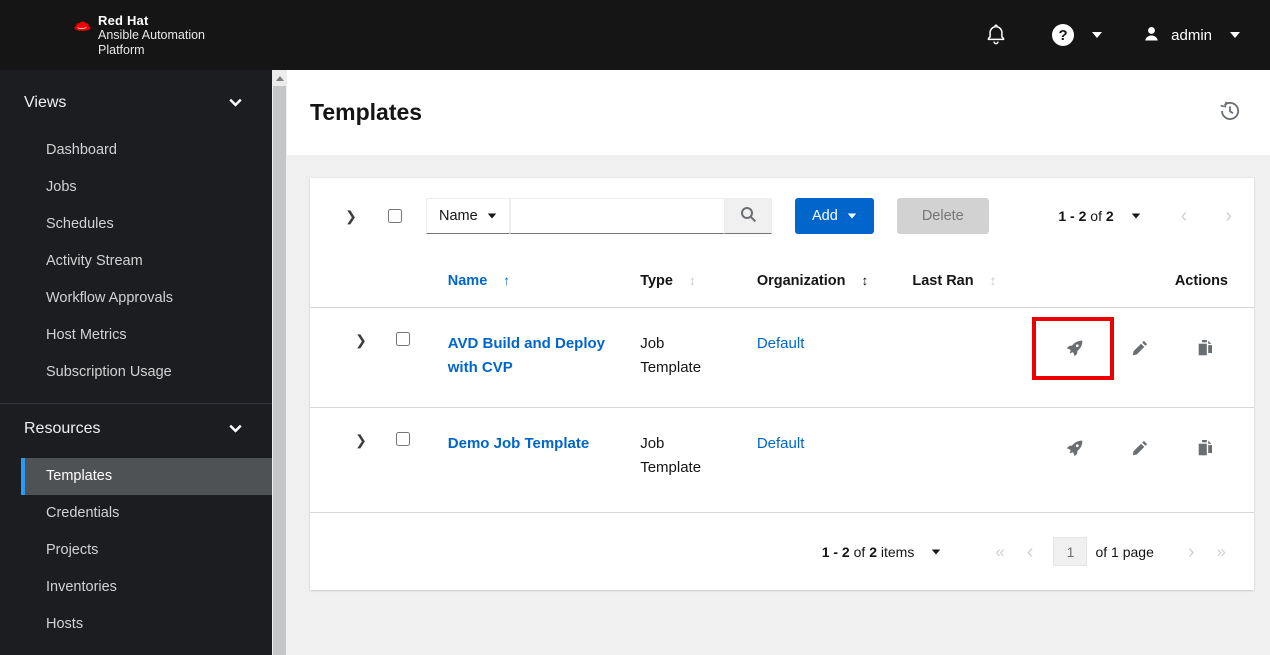 The image size is (1270, 655). I want to click on sidebar-scrollbar, so click(279, 362).